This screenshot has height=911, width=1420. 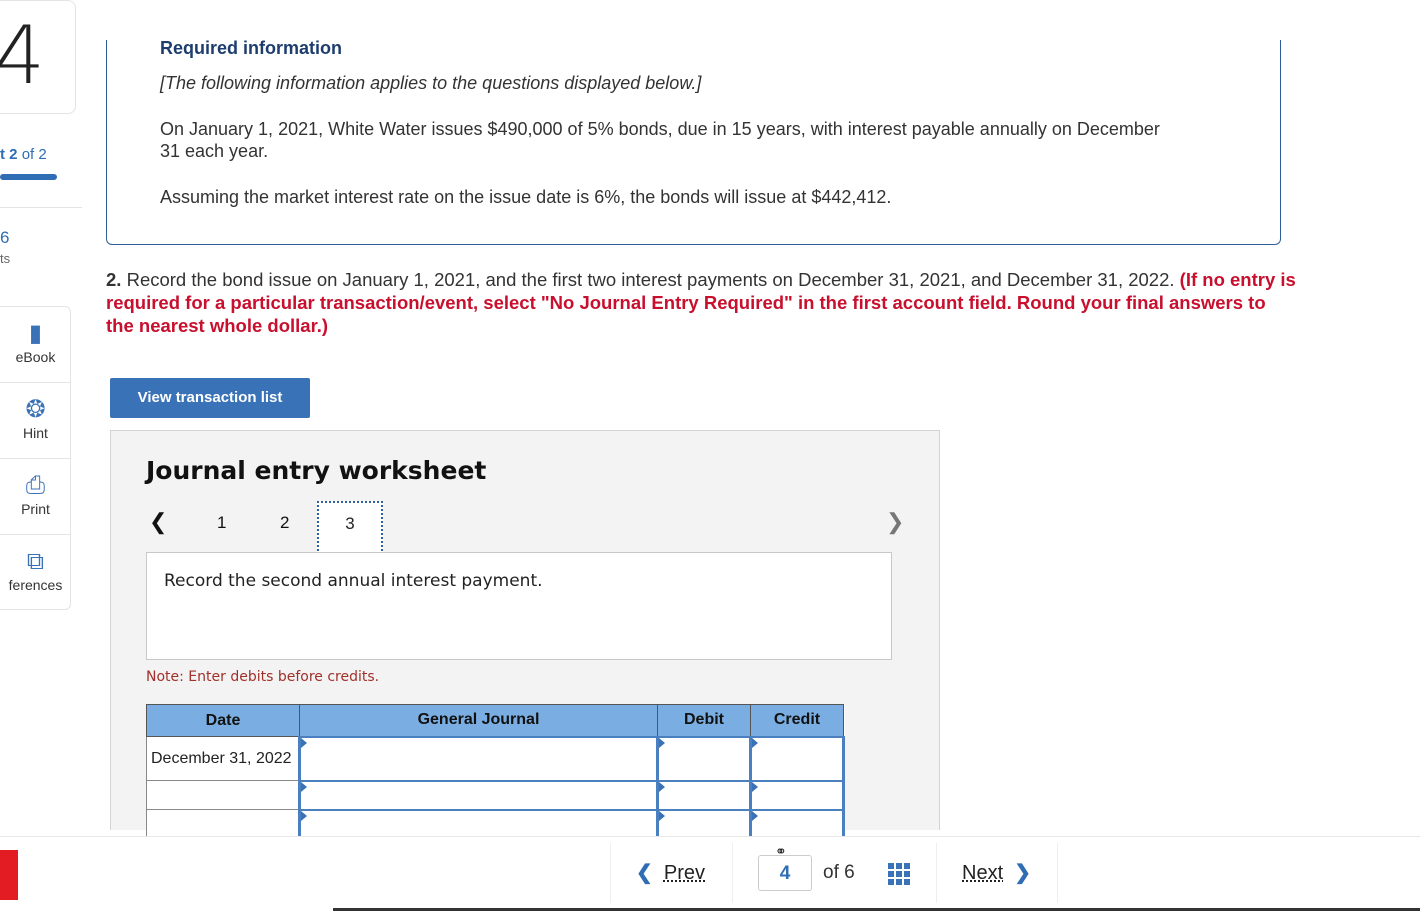 I want to click on next-label: Next, so click(x=983, y=873).